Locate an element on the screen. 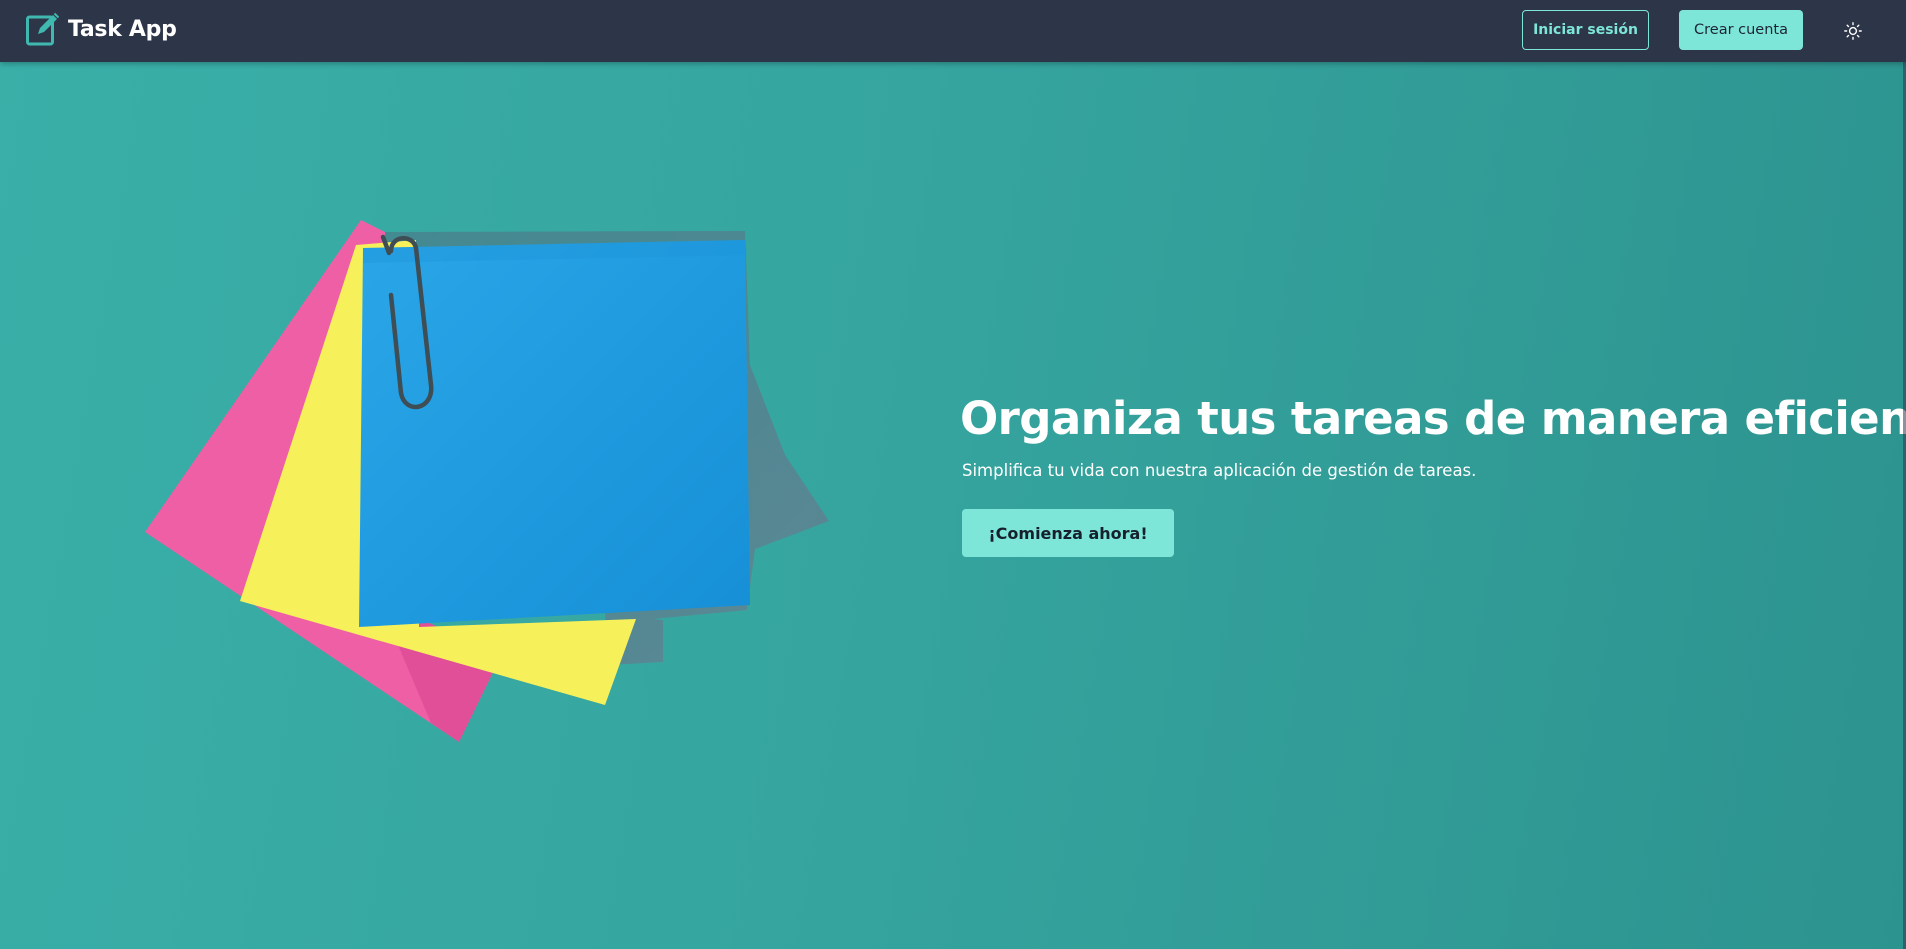 Image resolution: width=1906 pixels, height=949 pixels. get-started-button: ¡Comienza ahora! is located at coordinates (1068, 533).